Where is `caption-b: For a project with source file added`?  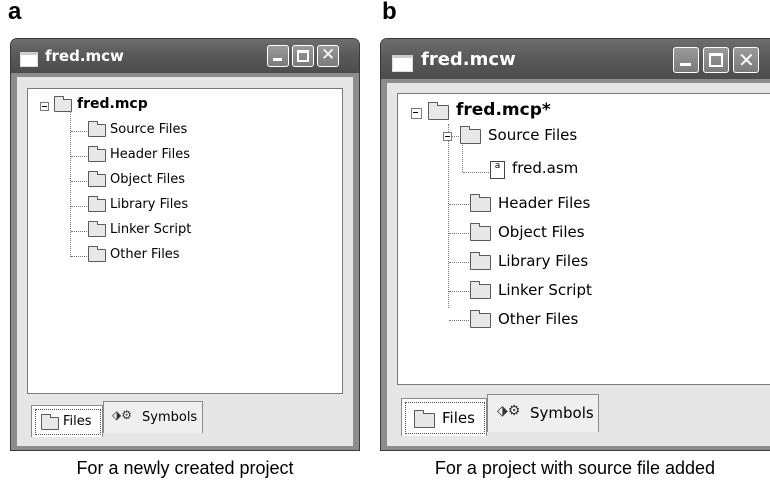 caption-b: For a project with source file added is located at coordinates (575, 468).